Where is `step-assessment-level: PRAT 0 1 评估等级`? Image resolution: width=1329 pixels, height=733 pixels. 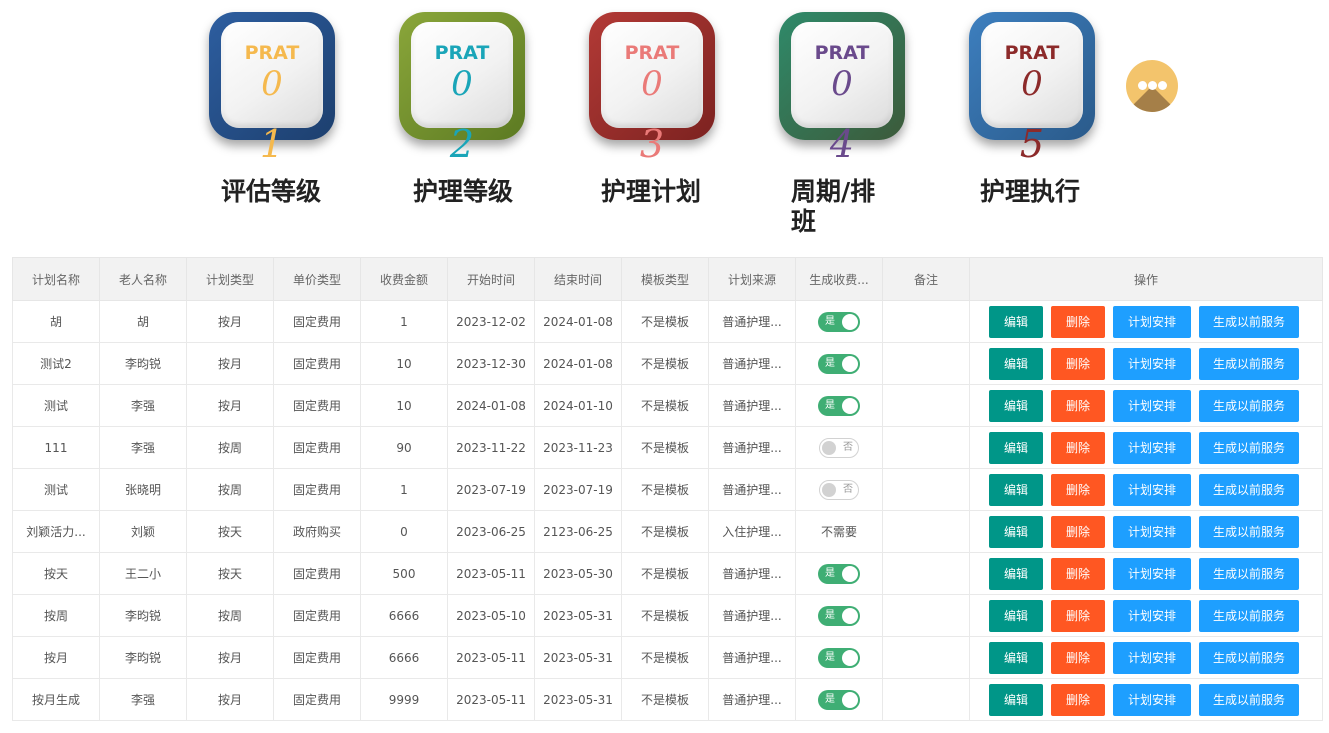 step-assessment-level: PRAT 0 1 评估等级 is located at coordinates (272, 109).